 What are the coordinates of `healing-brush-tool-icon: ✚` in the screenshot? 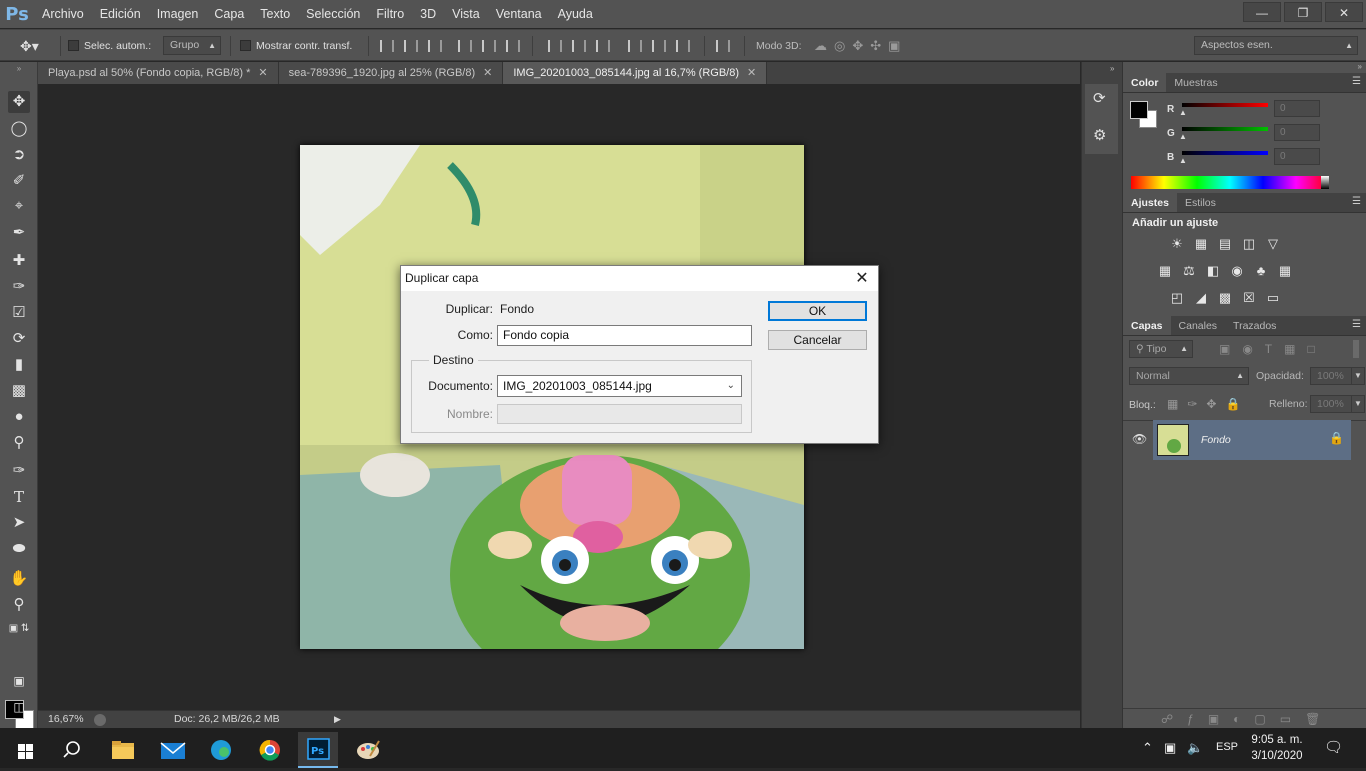 It's located at (19, 261).